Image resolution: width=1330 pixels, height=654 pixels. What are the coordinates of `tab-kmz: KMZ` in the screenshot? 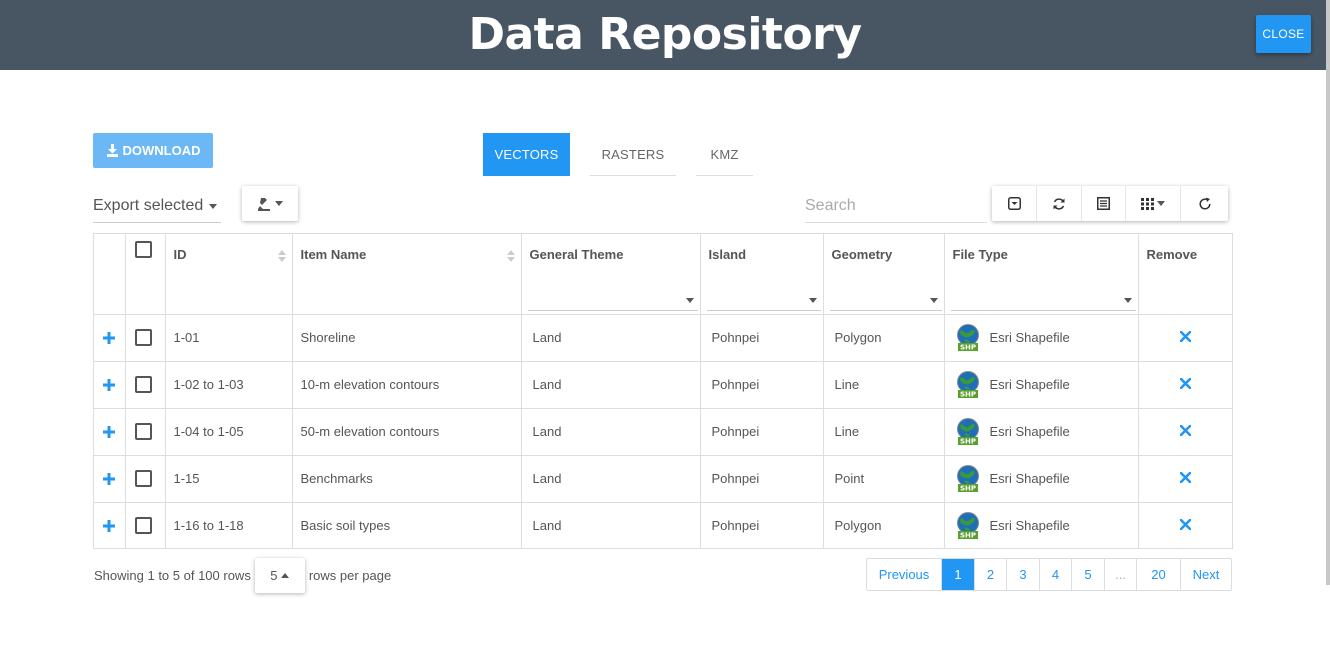 It's located at (724, 154).